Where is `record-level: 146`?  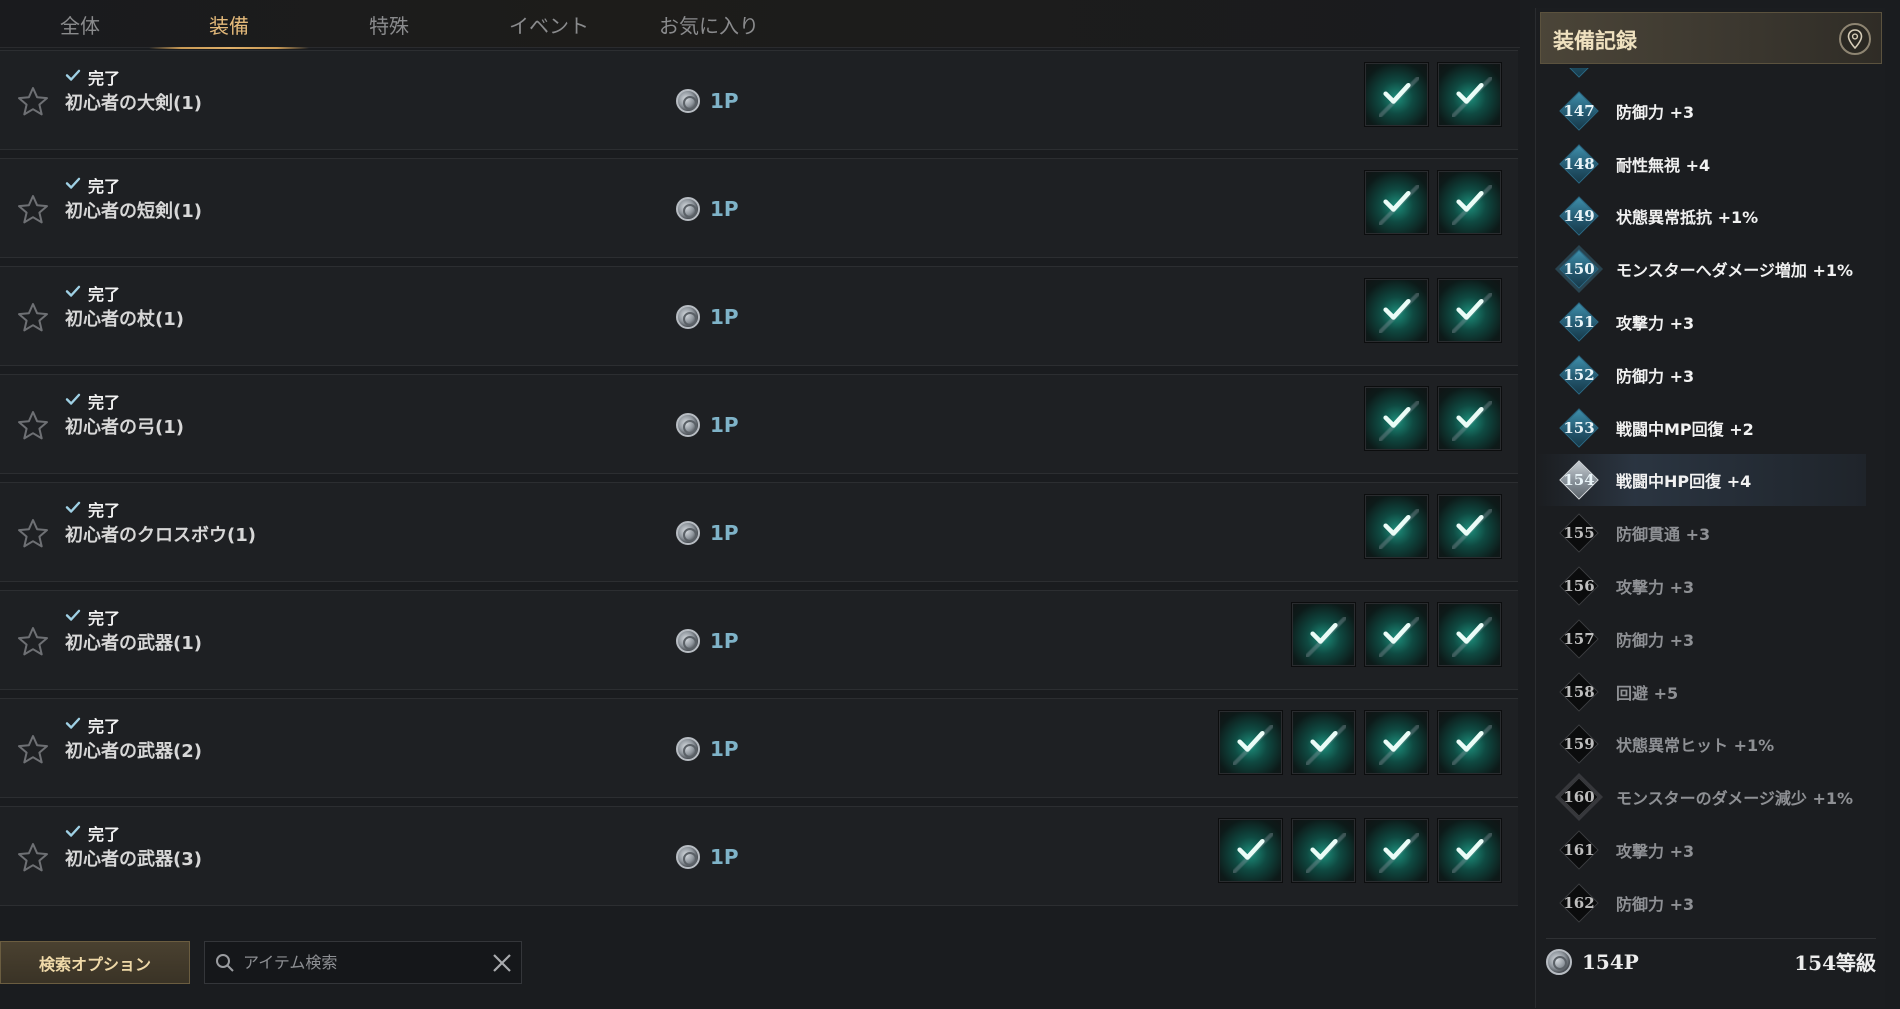
record-level: 146 is located at coordinates (1579, 73).